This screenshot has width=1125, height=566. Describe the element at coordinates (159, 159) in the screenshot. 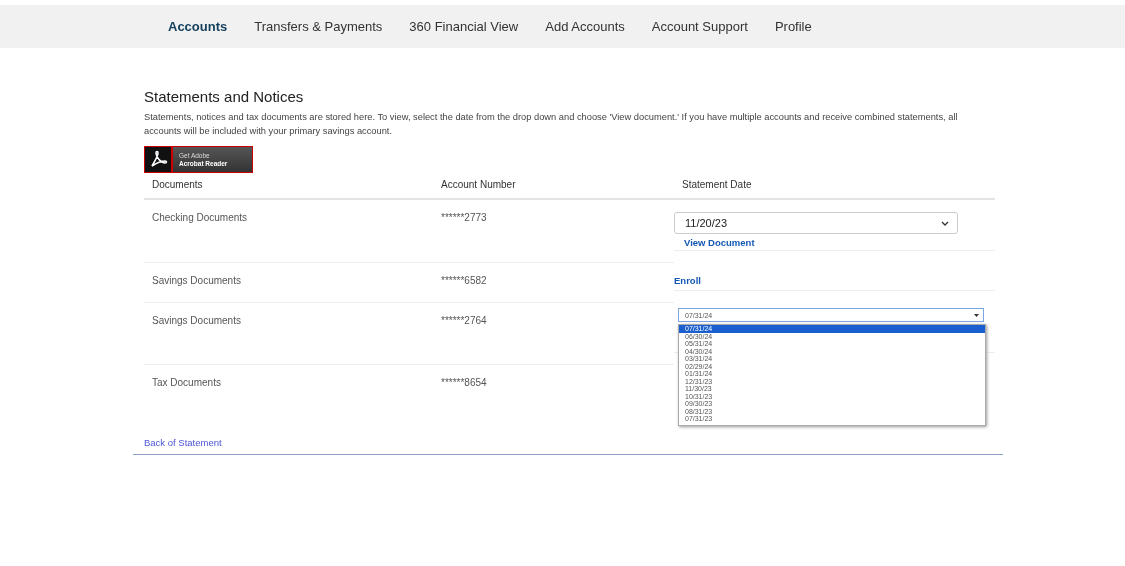

I see `pdf-icon` at that location.